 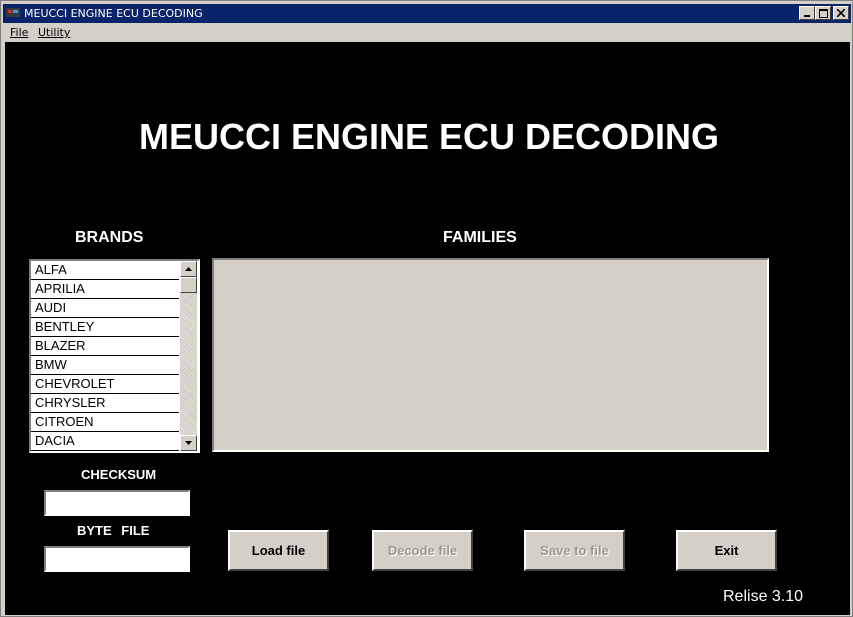 What do you see at coordinates (429, 136) in the screenshot?
I see `page-title: MEUCCI ENGINE ECU DECODING` at bounding box center [429, 136].